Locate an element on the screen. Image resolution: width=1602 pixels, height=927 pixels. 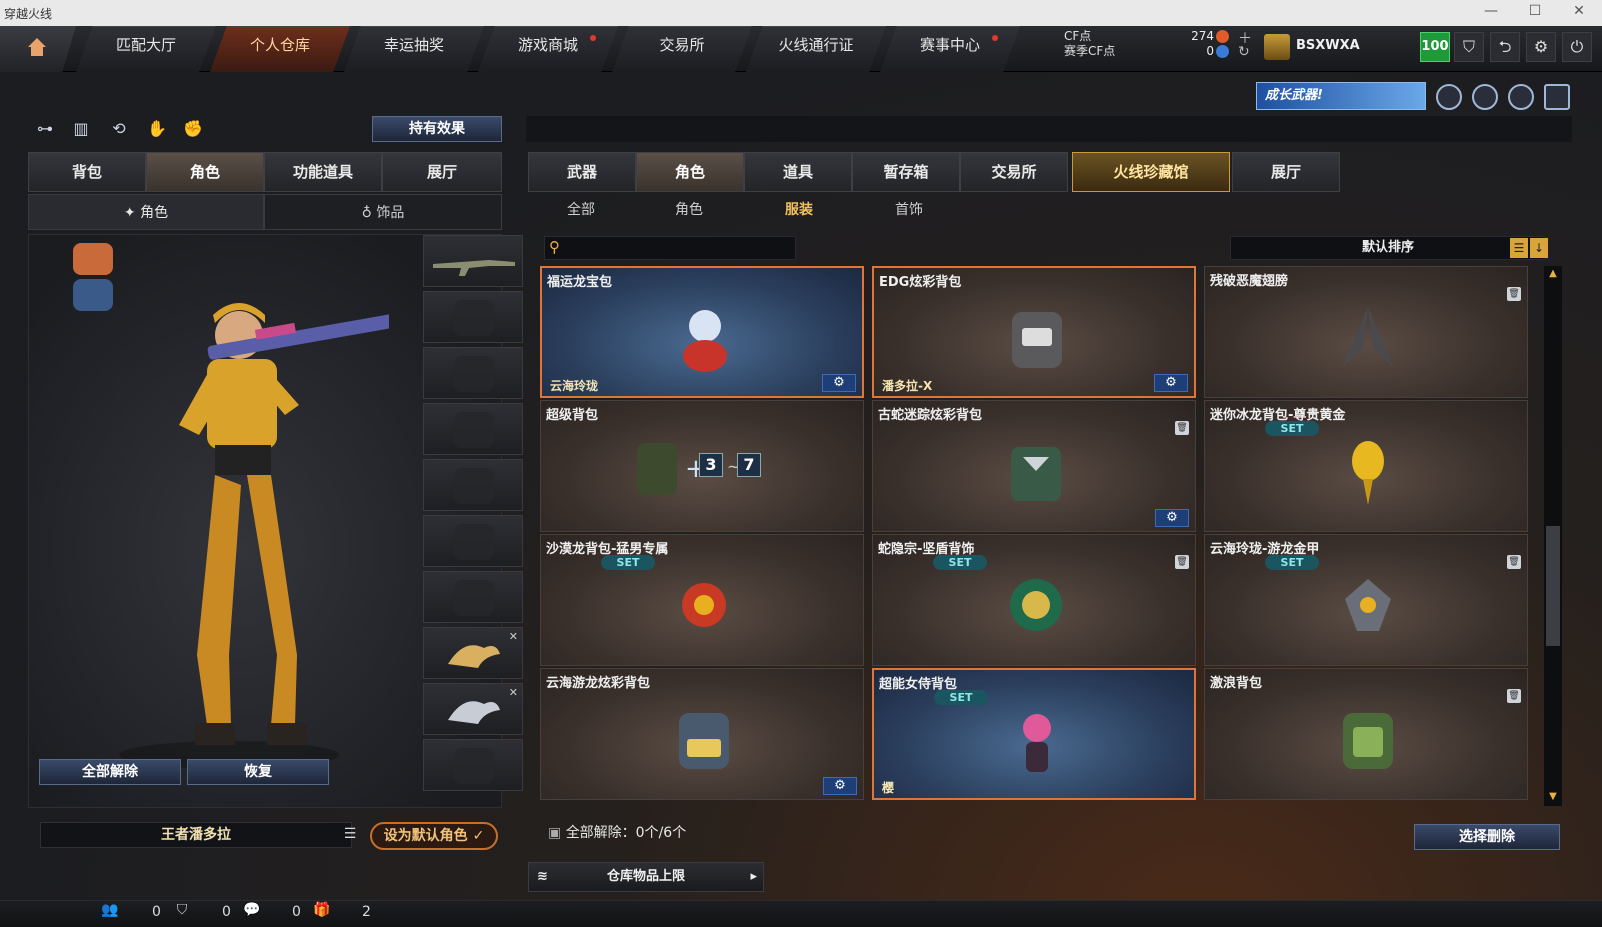
search-input: ⚲ is located at coordinates (670, 248).